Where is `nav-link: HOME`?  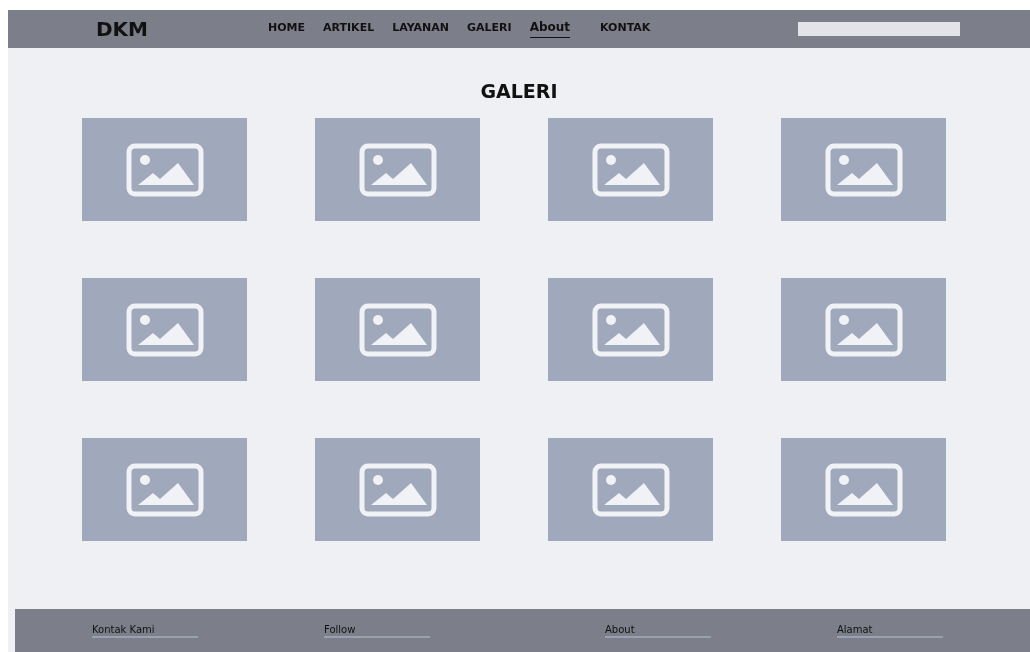 nav-link: HOME is located at coordinates (287, 29).